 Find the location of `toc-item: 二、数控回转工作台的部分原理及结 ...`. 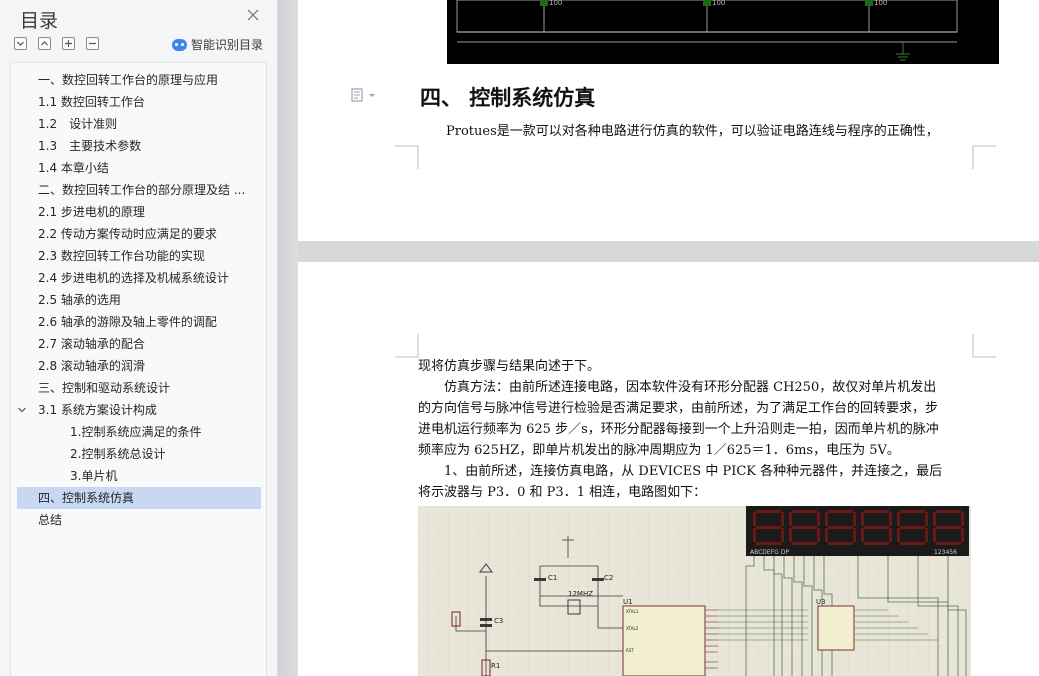

toc-item: 二、数控回转工作台的部分原理及结 ... is located at coordinates (139, 190).